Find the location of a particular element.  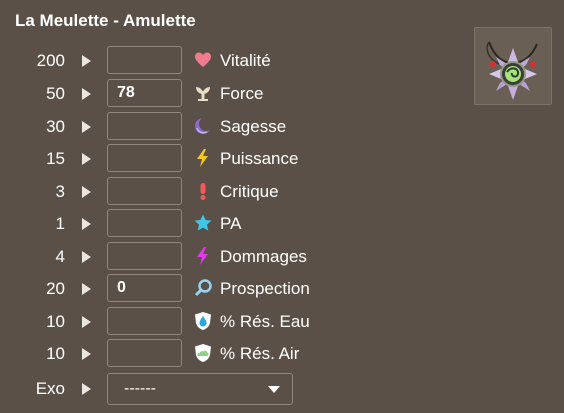

stat-label: Sagesse is located at coordinates (253, 126).